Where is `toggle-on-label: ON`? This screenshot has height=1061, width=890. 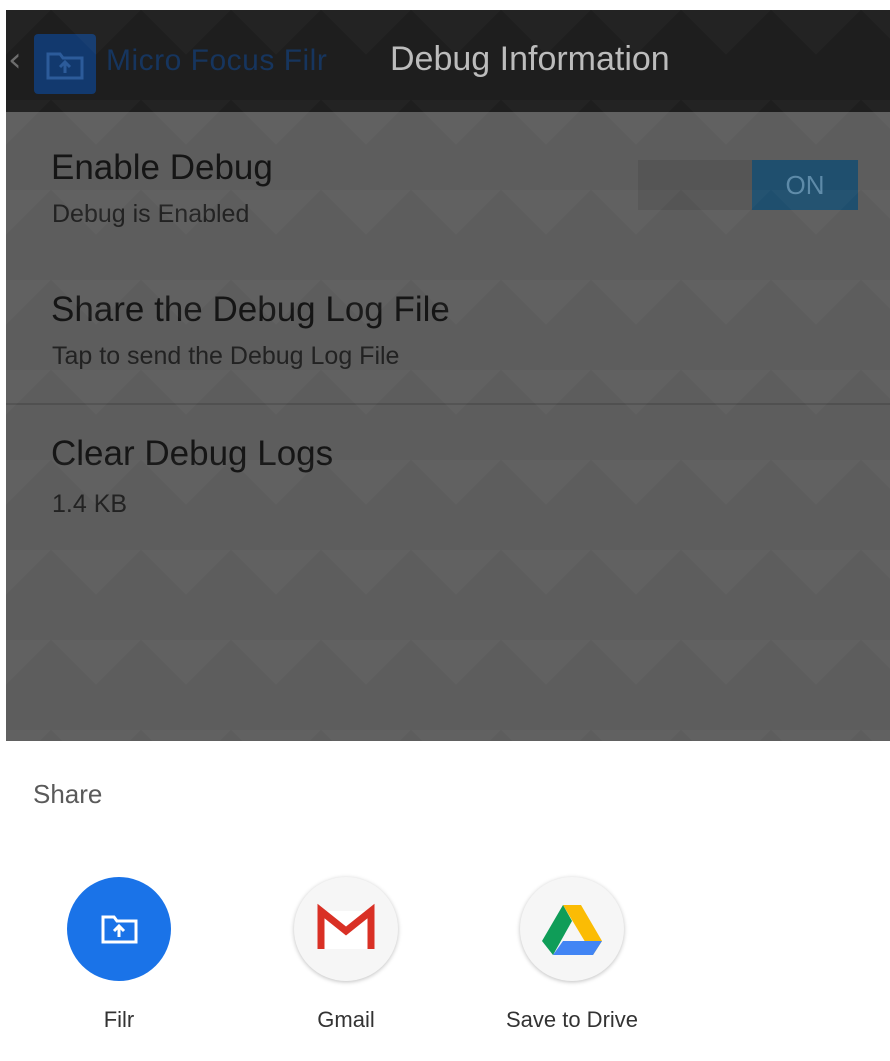
toggle-on-label: ON is located at coordinates (805, 185).